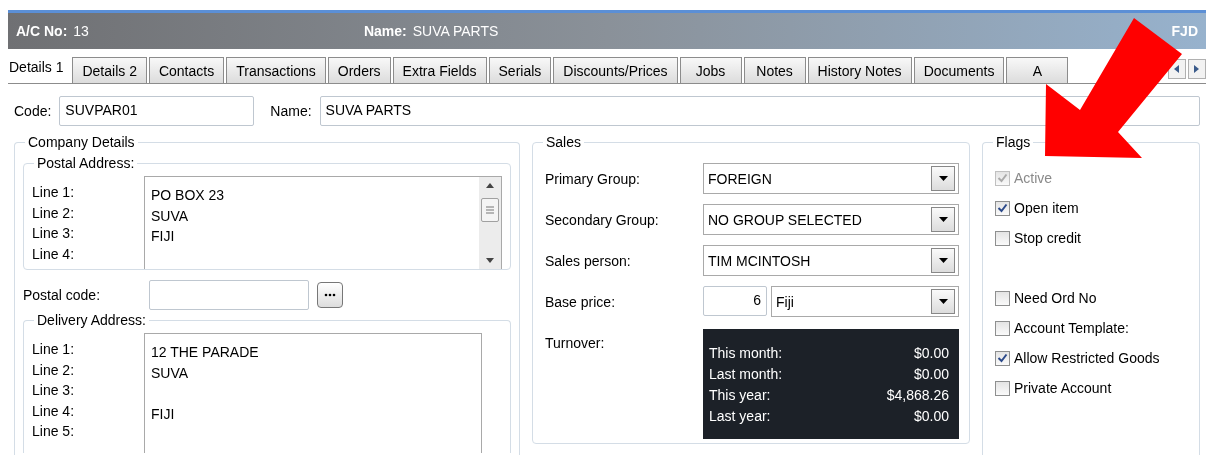 This screenshot has height=458, width=1206. I want to click on turnover-label: This year:, so click(740, 395).